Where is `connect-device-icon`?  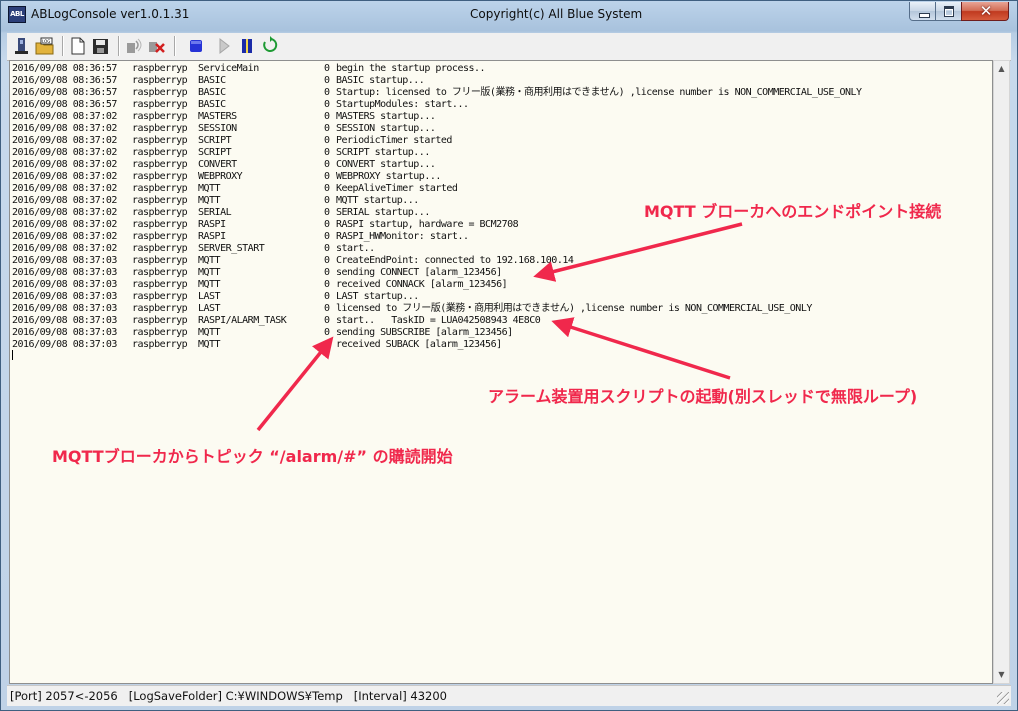
connect-device-icon is located at coordinates (134, 45).